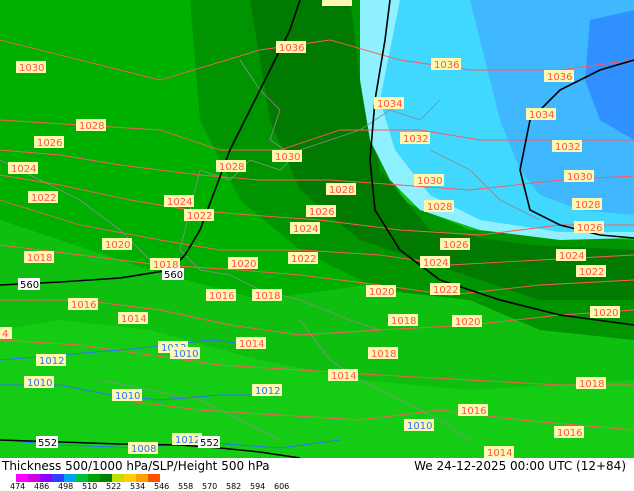  I want to click on svg-text: 1014, so click(499, 453).